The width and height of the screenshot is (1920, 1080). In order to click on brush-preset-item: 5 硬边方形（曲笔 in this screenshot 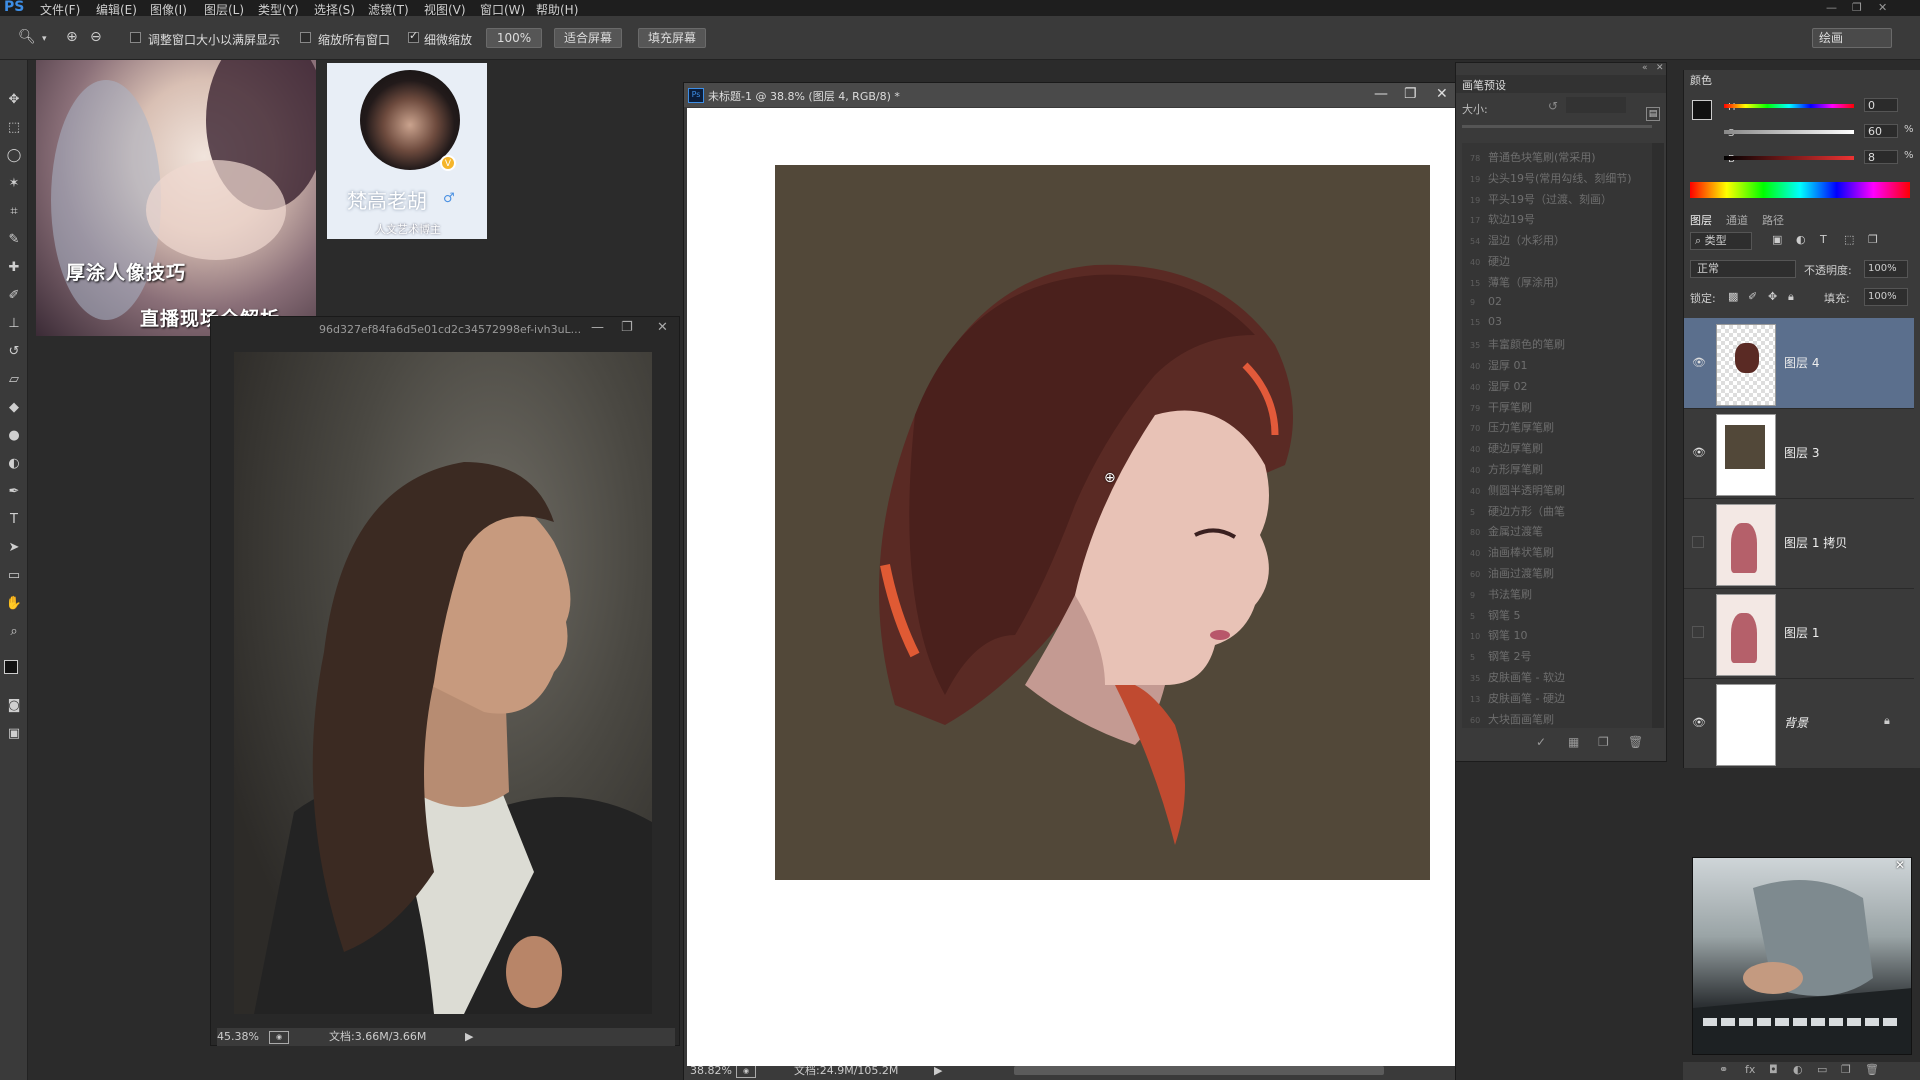, I will do `click(1517, 511)`.